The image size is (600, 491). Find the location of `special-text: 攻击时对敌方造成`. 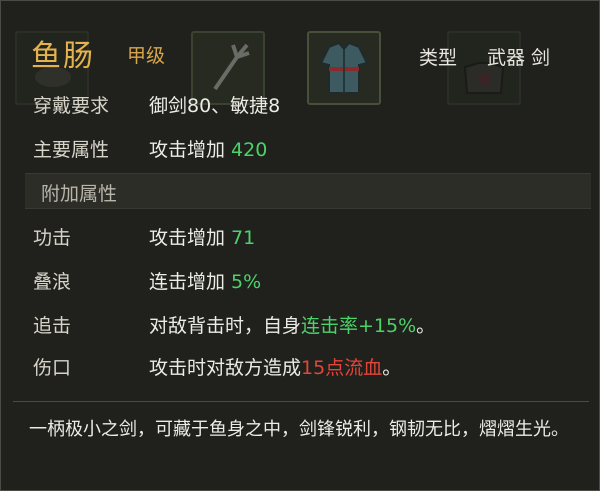

special-text: 攻击时对敌方造成 is located at coordinates (225, 368).